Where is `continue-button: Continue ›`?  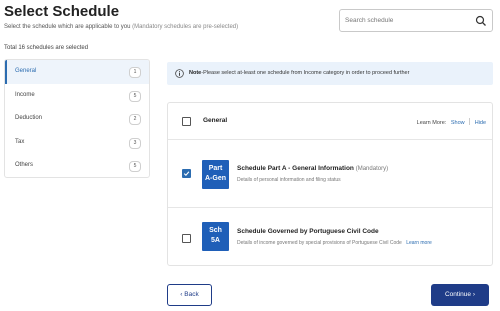 continue-button: Continue › is located at coordinates (460, 295).